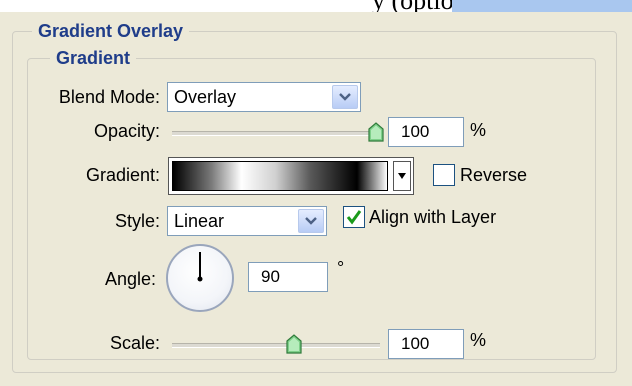 The width and height of the screenshot is (632, 386). I want to click on opacity-label: Opacity:, so click(126, 131).